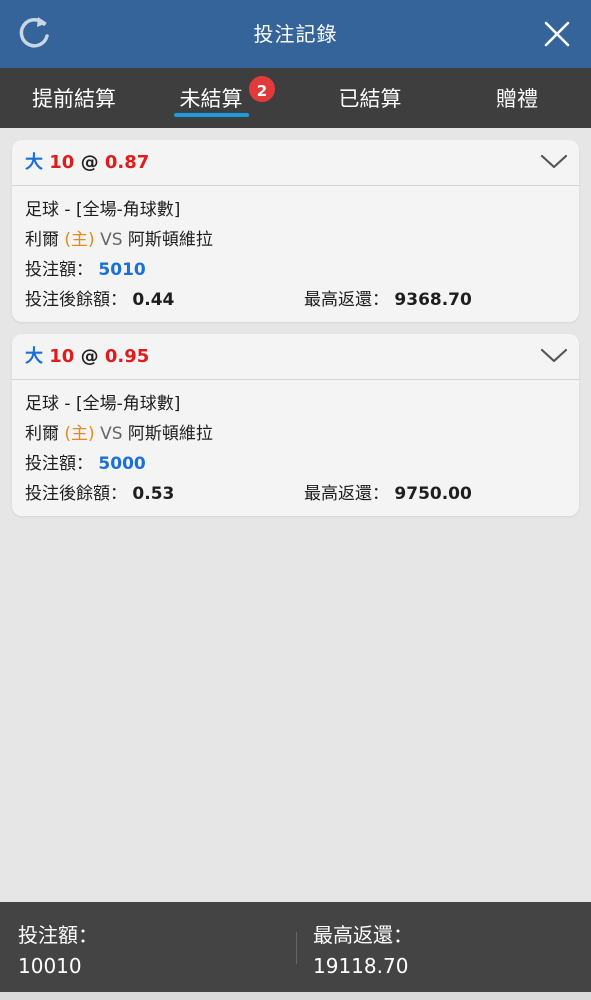 This screenshot has height=1000, width=591. Describe the element at coordinates (295, 996) in the screenshot. I see `bottom-strip` at that location.